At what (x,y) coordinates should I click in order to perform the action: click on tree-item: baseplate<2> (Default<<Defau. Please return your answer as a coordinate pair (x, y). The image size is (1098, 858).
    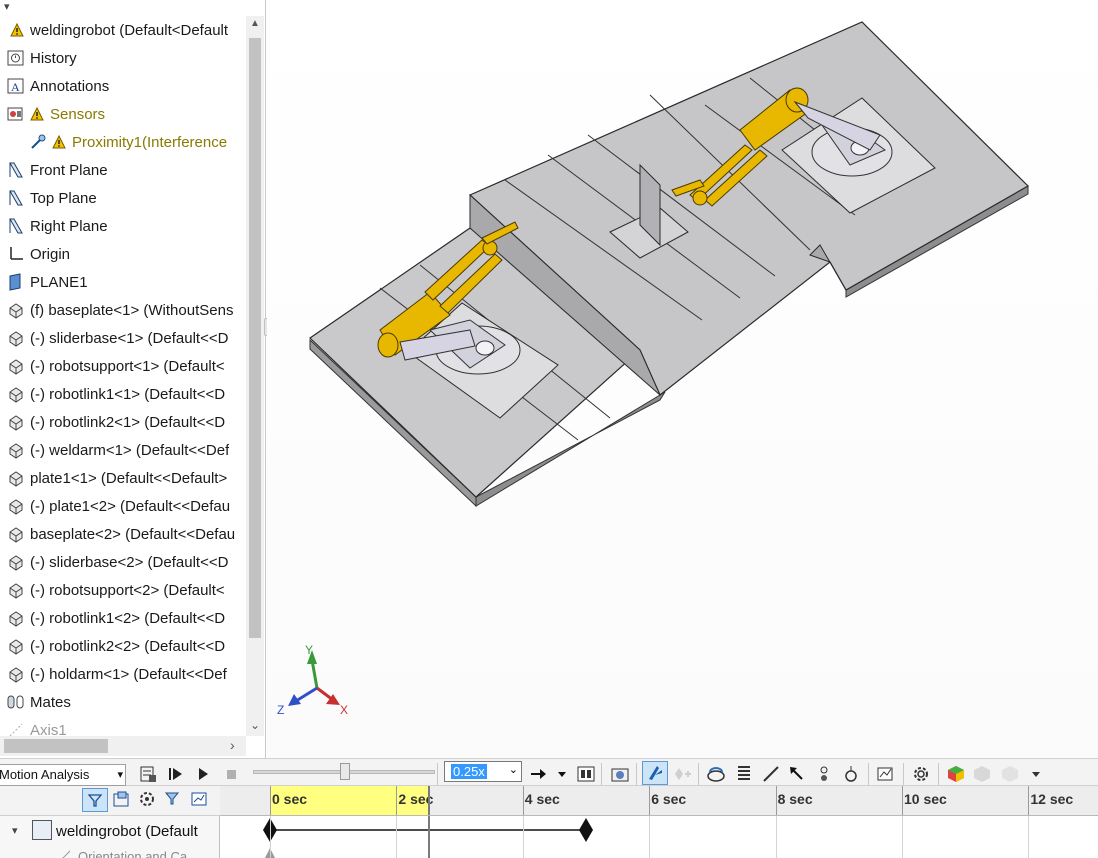
    Looking at the image, I should click on (123, 534).